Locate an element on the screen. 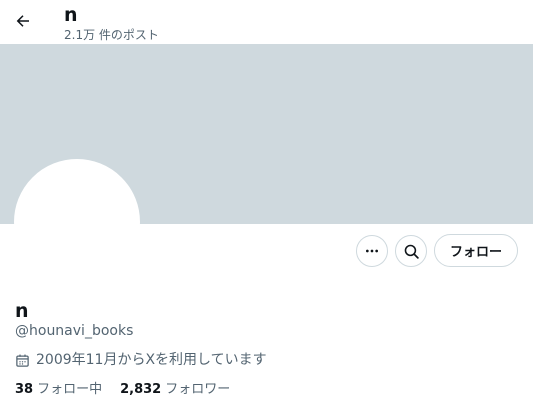 The image size is (533, 408). followers-label: フォロワー is located at coordinates (198, 389).